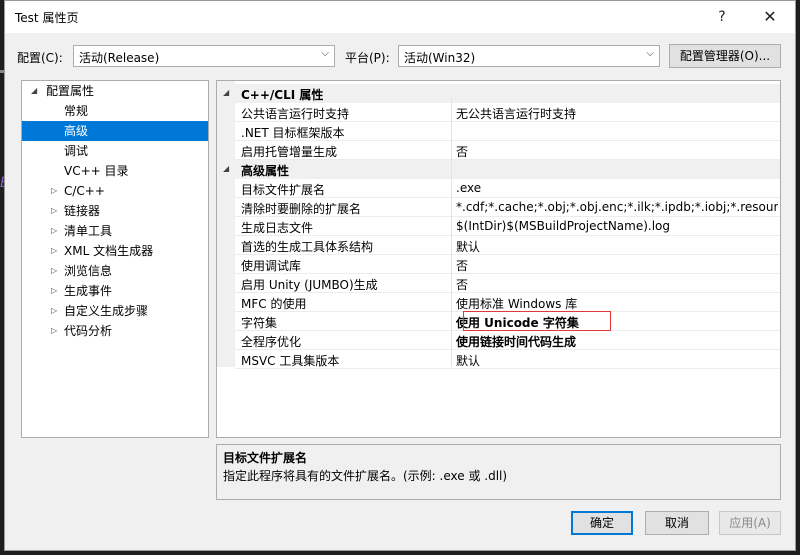  I want to click on highlight-box, so click(537, 321).